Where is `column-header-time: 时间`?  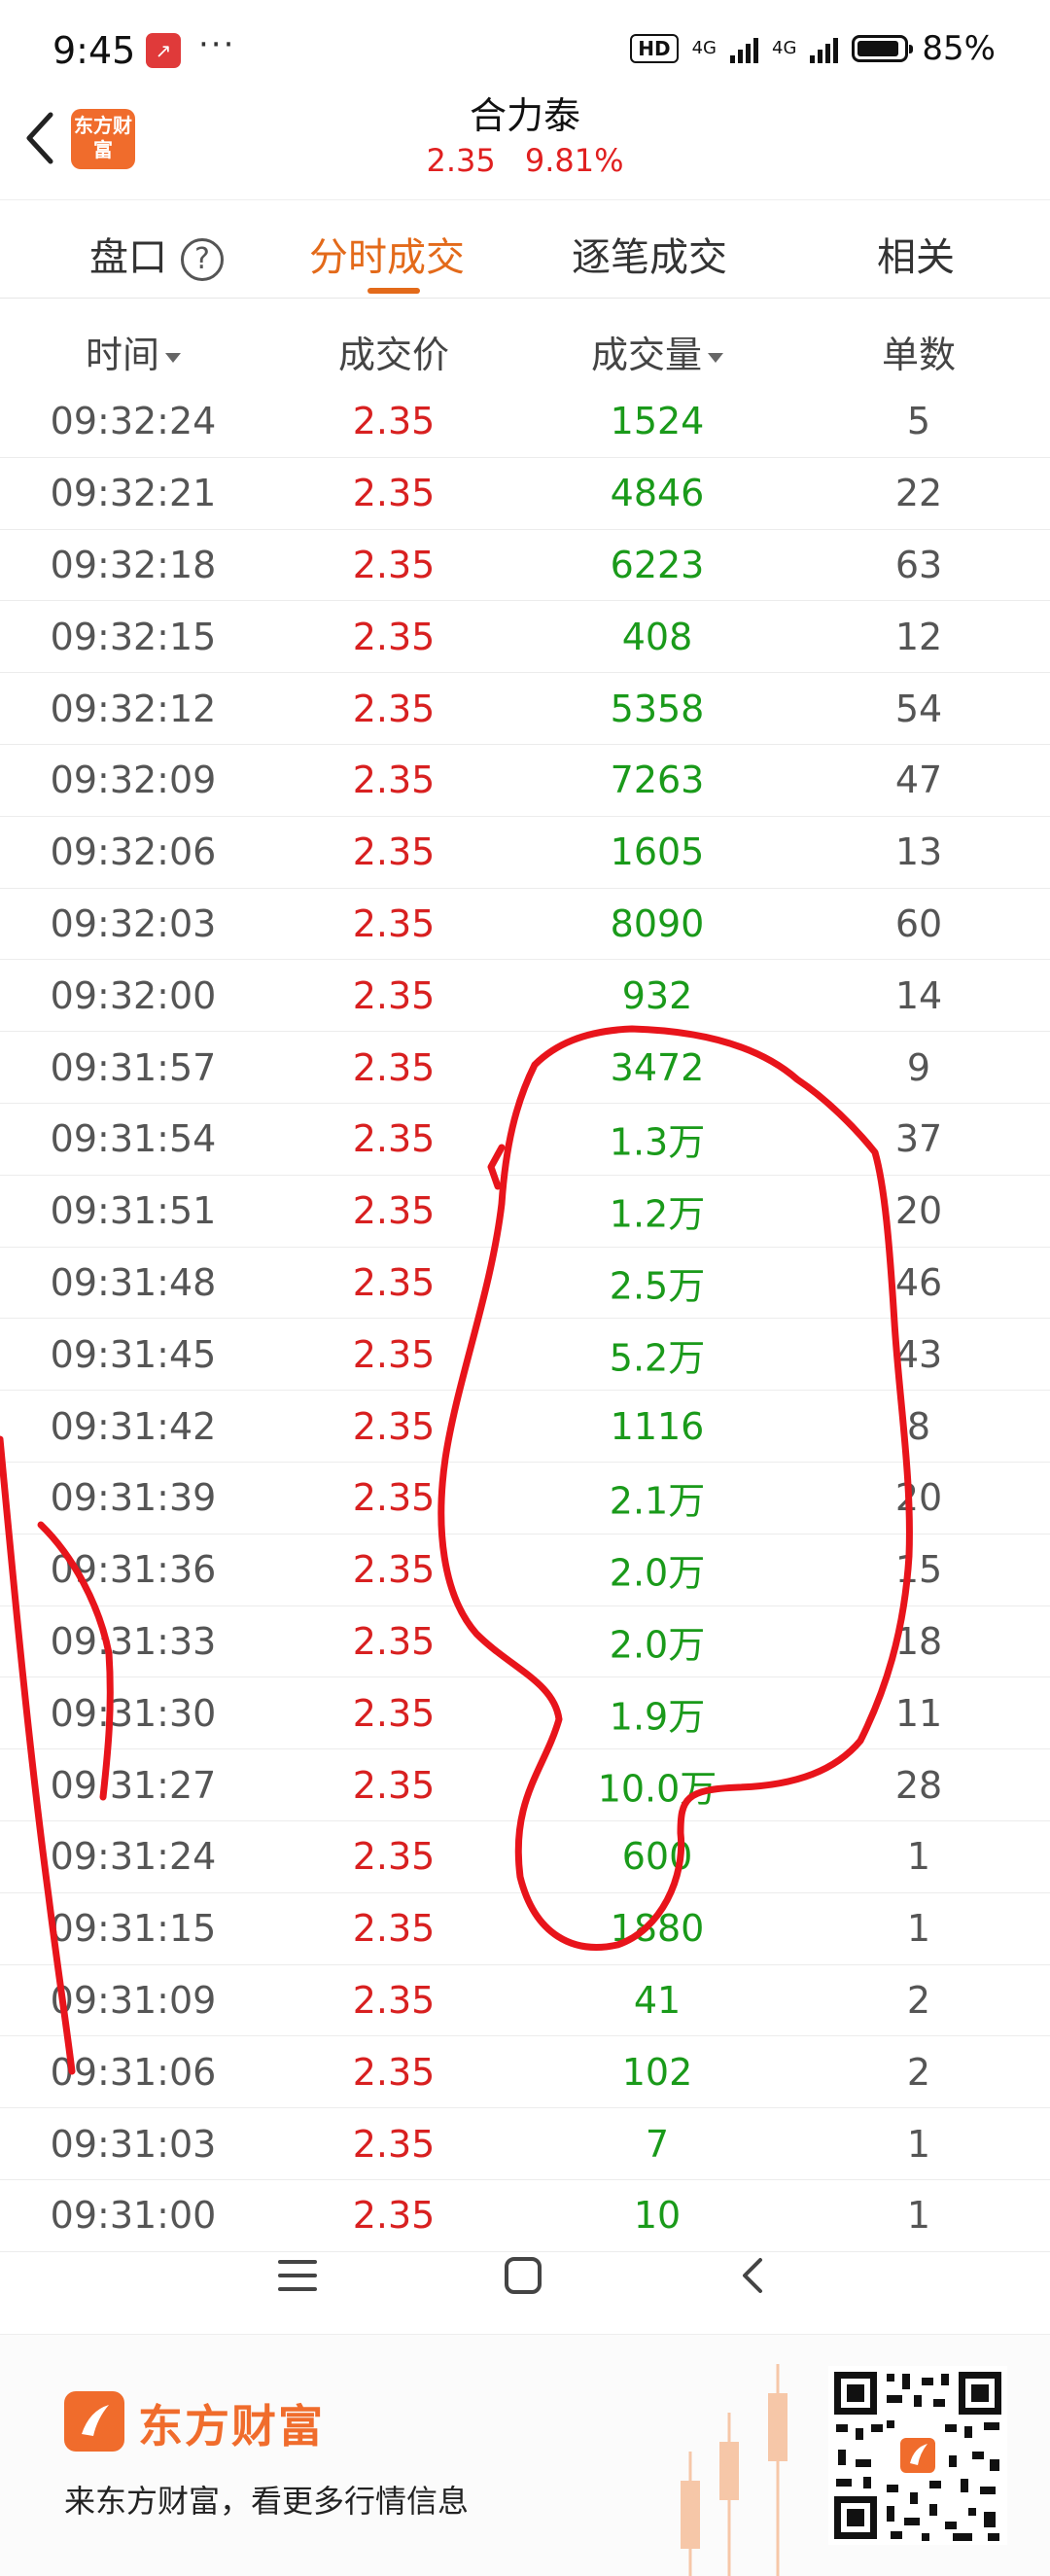 column-header-time: 时间 is located at coordinates (134, 352).